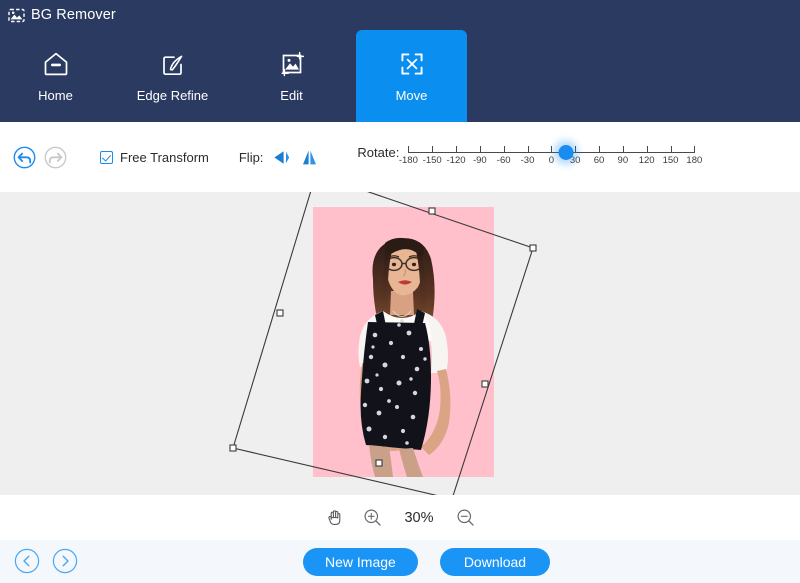 This screenshot has height=583, width=800. What do you see at coordinates (334, 517) in the screenshot?
I see `hand-icon` at bounding box center [334, 517].